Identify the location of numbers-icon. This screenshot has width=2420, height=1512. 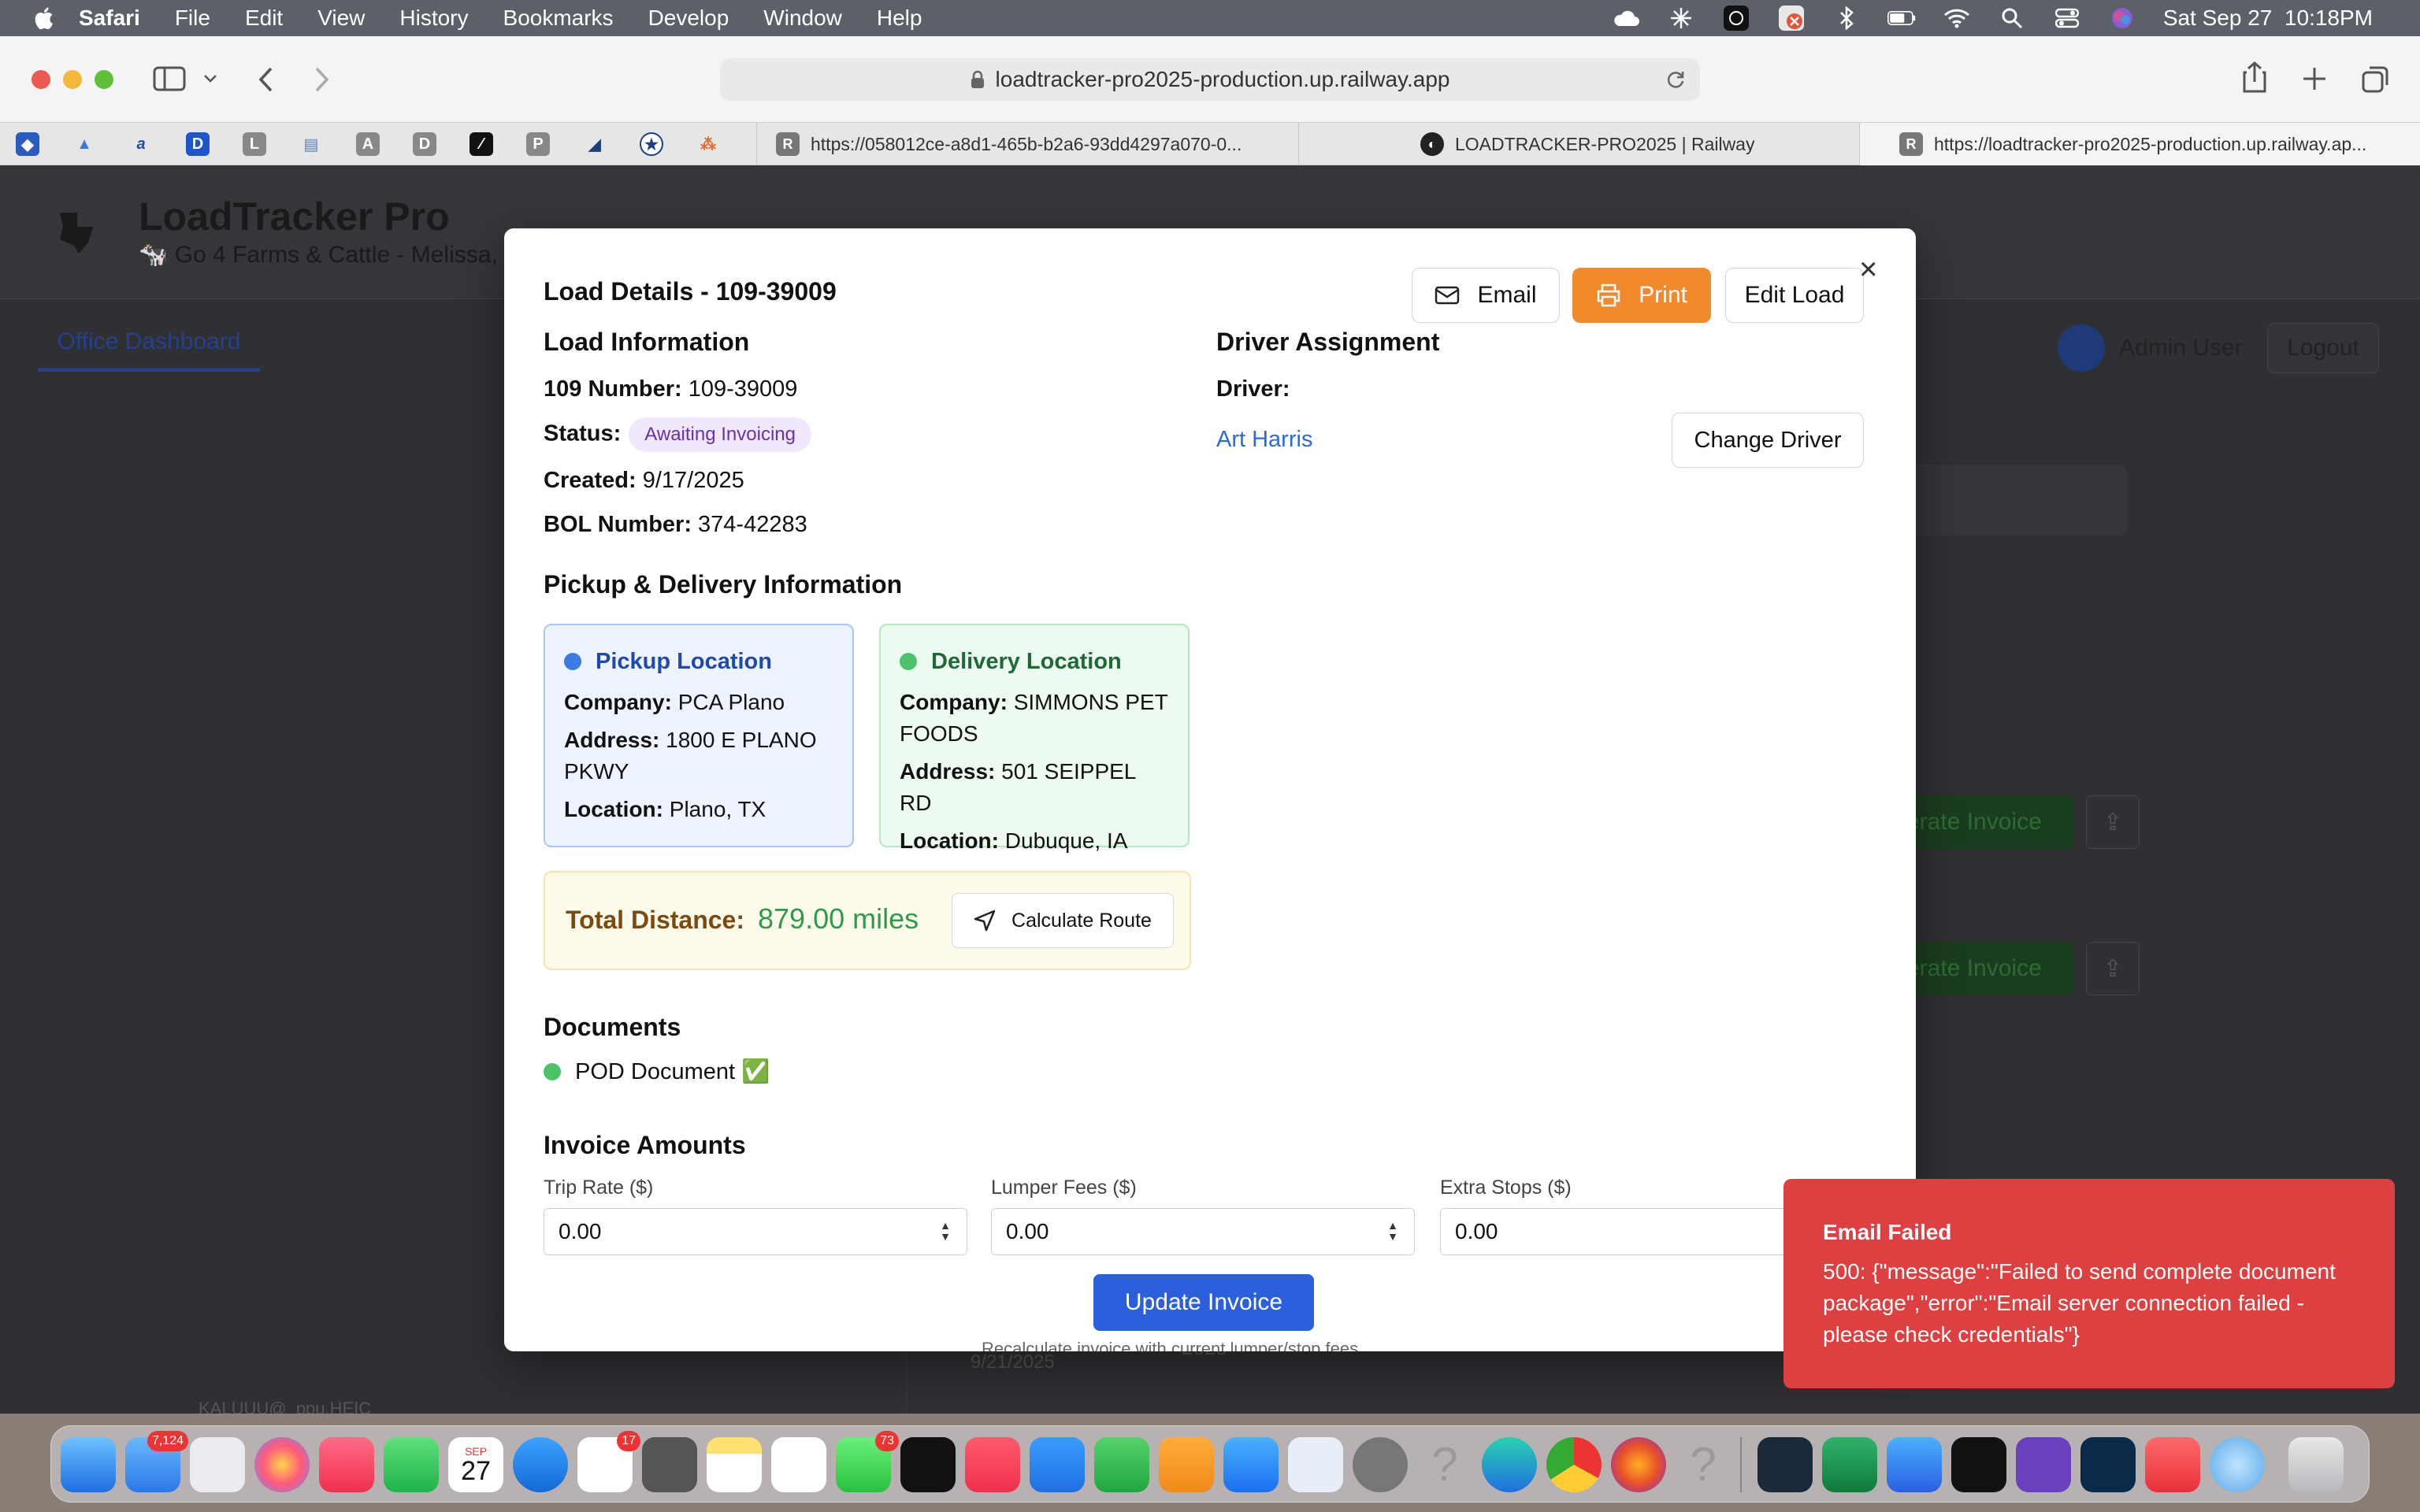
(1121, 1464).